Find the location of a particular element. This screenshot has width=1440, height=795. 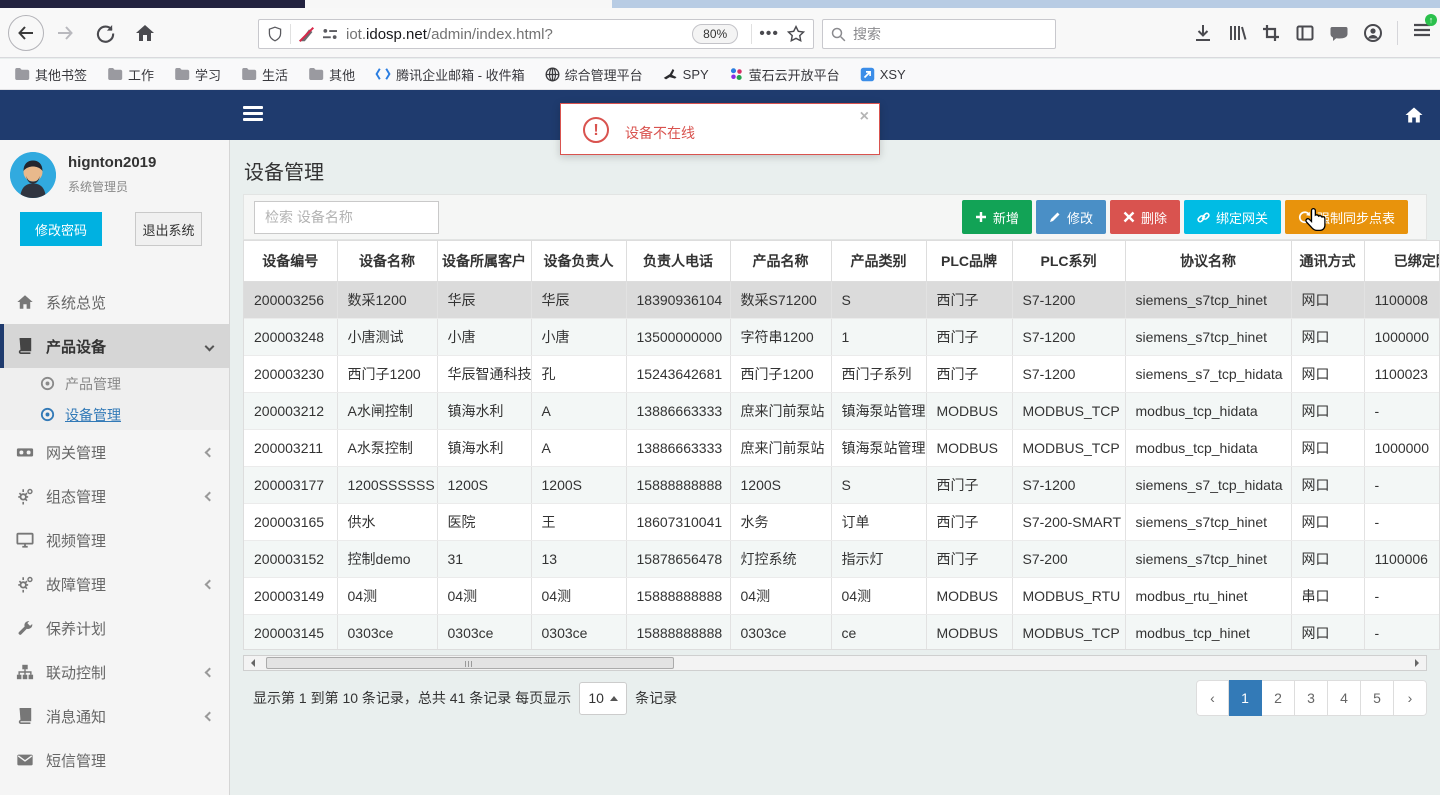

bookmark-folder-other: 其他书签 is located at coordinates (50, 74).